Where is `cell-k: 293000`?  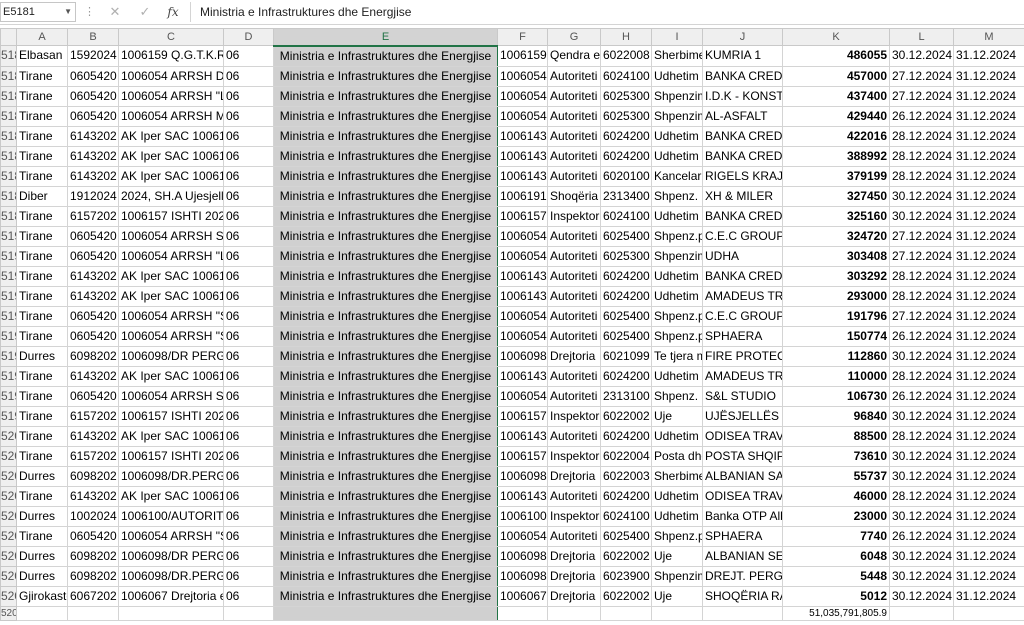
cell-k: 293000 is located at coordinates (836, 296).